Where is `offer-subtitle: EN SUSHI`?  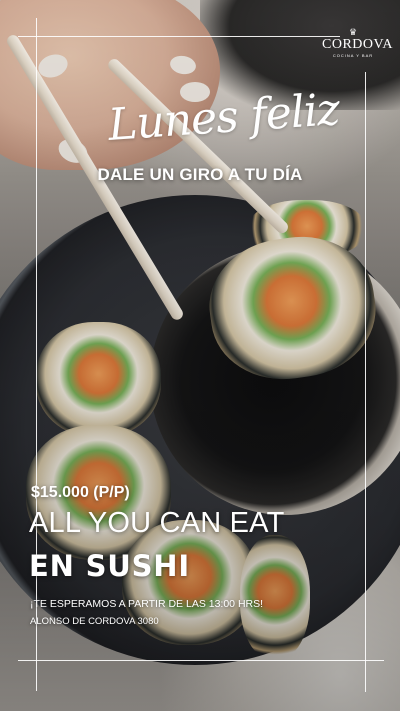
offer-subtitle: EN SUSHI is located at coordinates (109, 566).